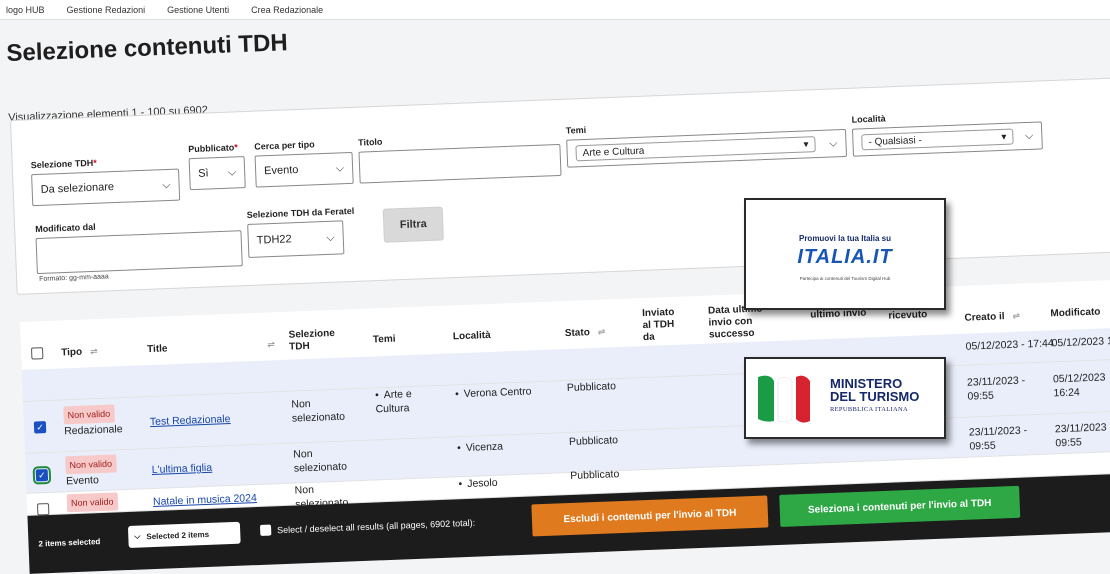 The height and width of the screenshot is (574, 1110). I want to click on select-for-tdh-button: Seleziona i contenuti per l'invio al TDH, so click(900, 506).